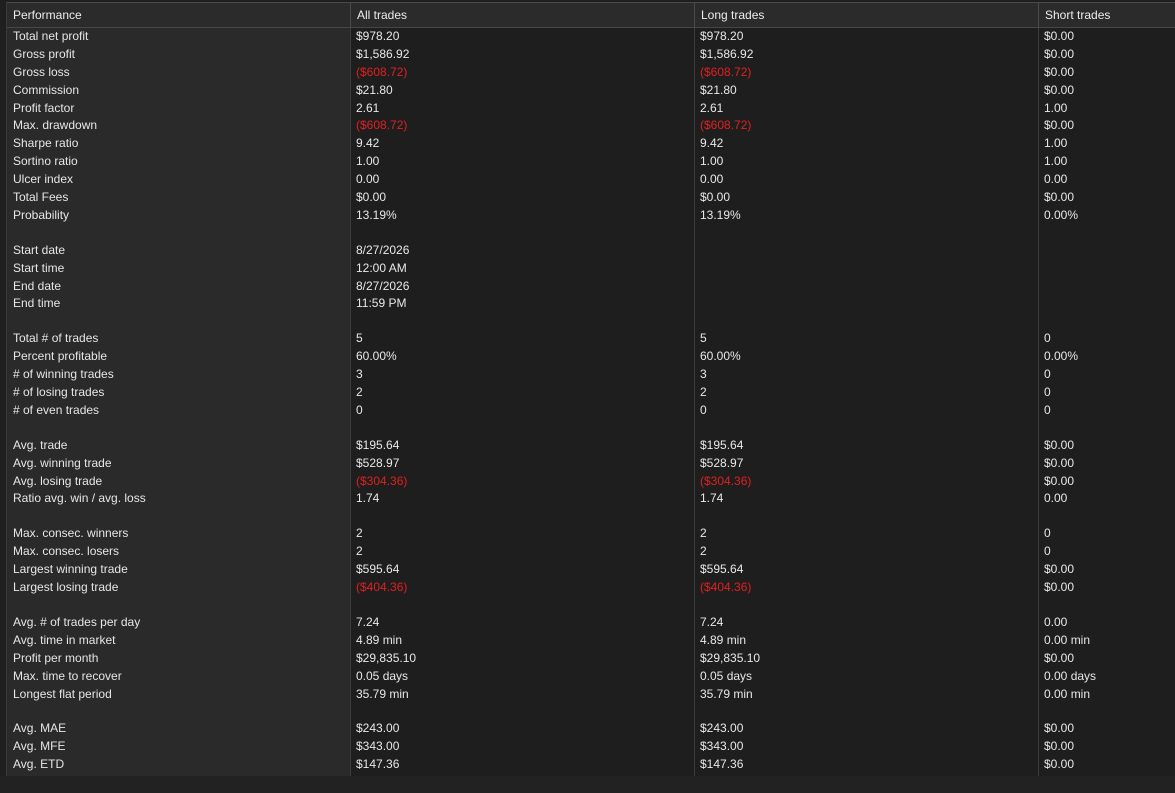 Image resolution: width=1175 pixels, height=793 pixels. What do you see at coordinates (62, 462) in the screenshot?
I see `row-label: Avg. winning trade` at bounding box center [62, 462].